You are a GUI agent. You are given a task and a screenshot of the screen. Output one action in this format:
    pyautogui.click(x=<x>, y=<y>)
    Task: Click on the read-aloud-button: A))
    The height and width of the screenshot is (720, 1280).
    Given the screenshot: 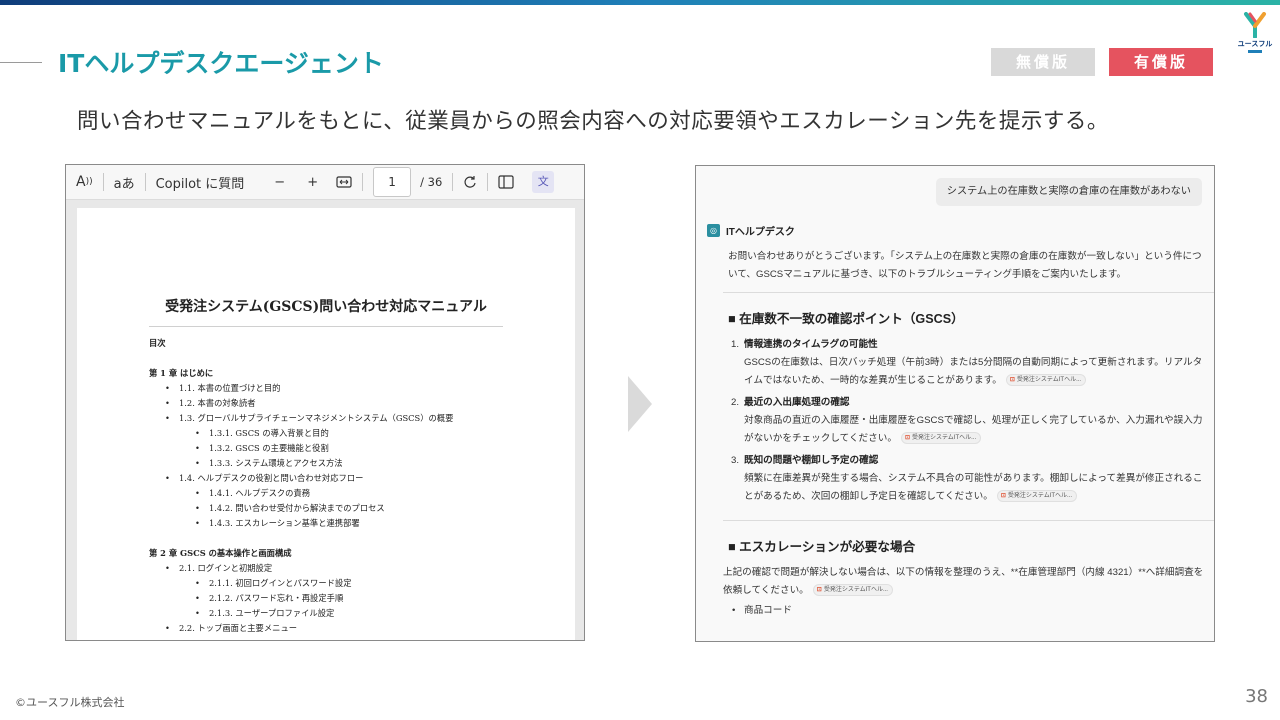 What is the action you would take?
    pyautogui.click(x=84, y=182)
    